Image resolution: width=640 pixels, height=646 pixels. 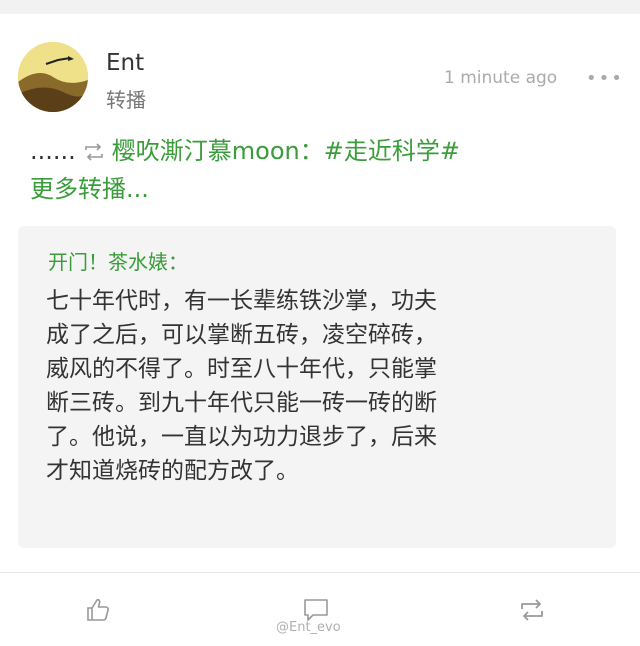 I want to click on more-options-icon: •••, so click(x=605, y=78).